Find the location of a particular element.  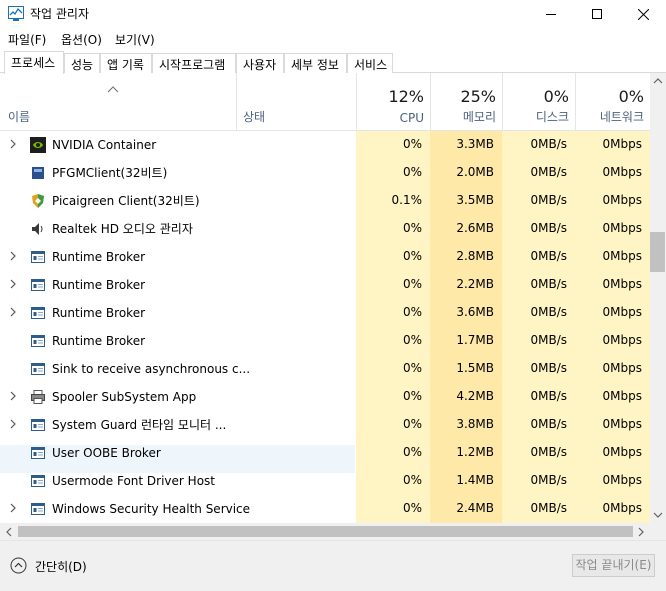

sort-ascending-icon is located at coordinates (113, 89).